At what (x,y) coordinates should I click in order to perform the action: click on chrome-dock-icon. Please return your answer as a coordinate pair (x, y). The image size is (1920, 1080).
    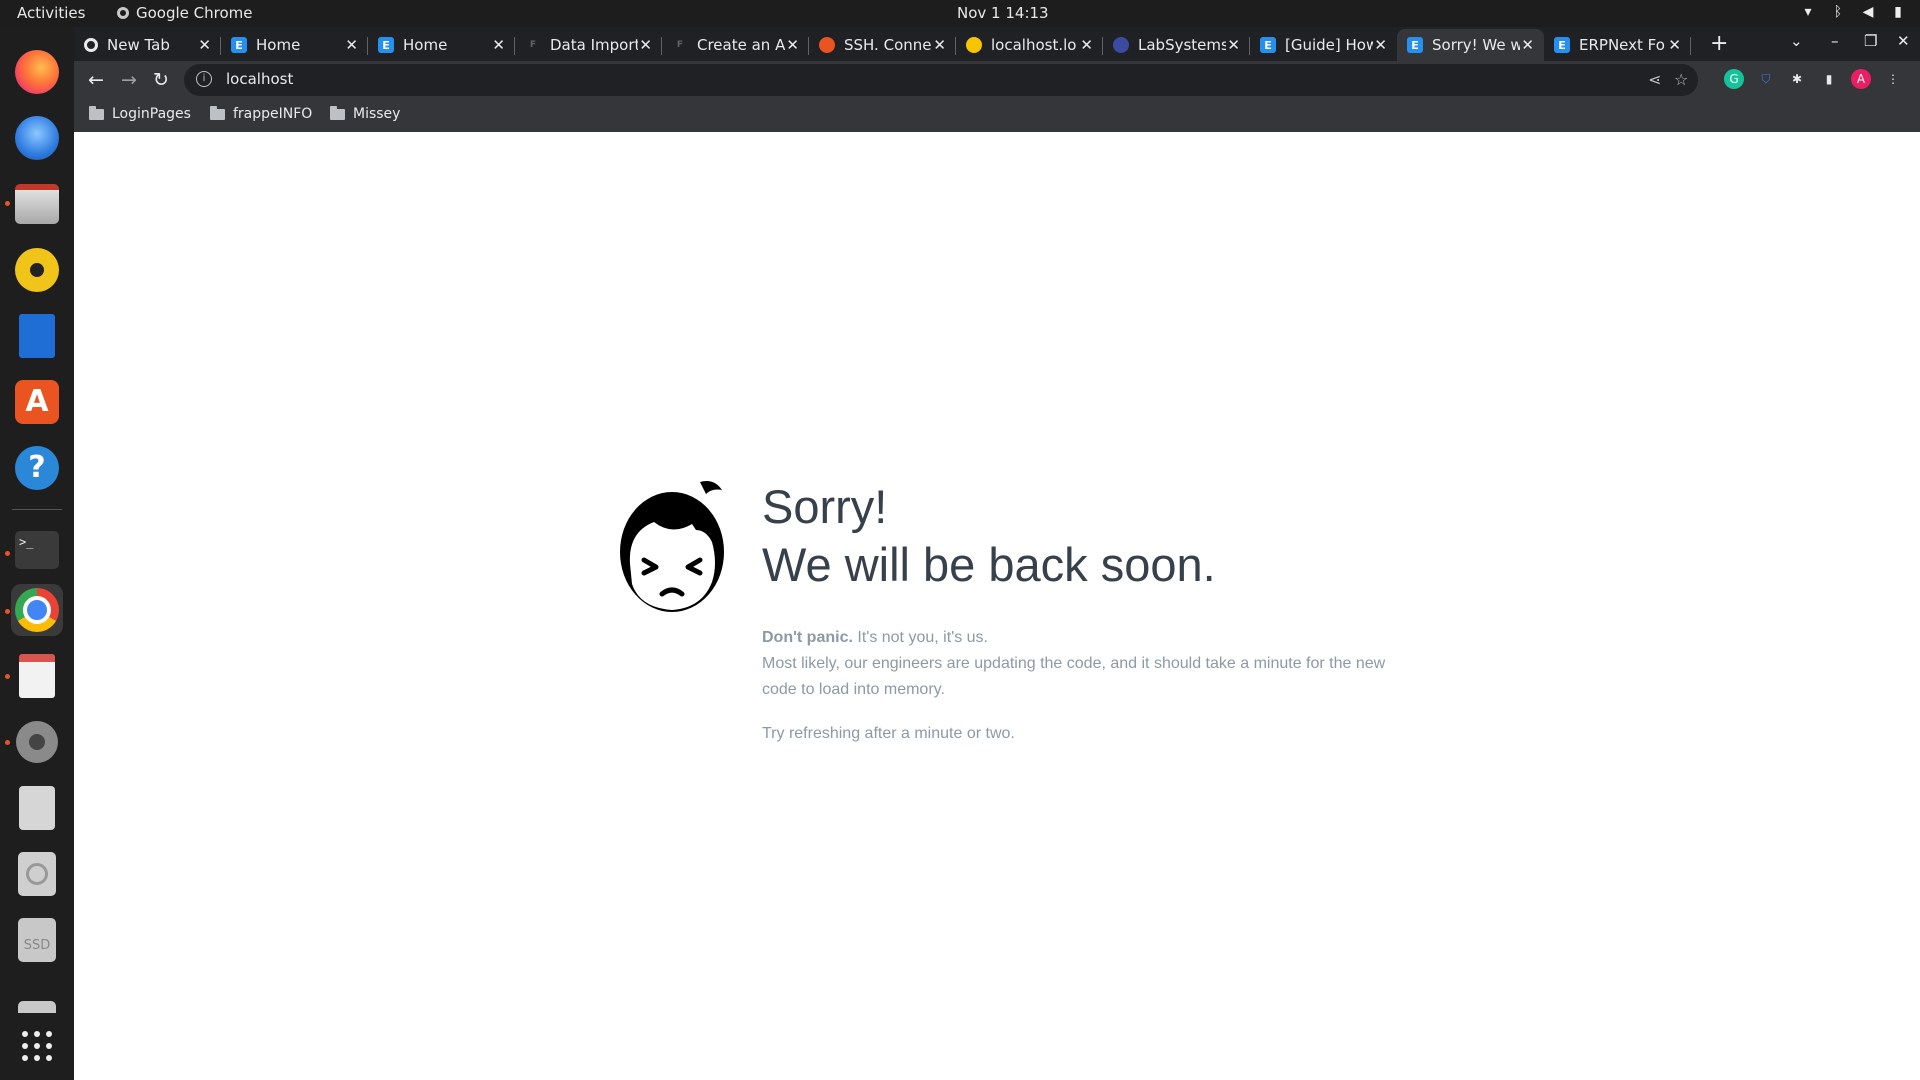
    Looking at the image, I should click on (37, 610).